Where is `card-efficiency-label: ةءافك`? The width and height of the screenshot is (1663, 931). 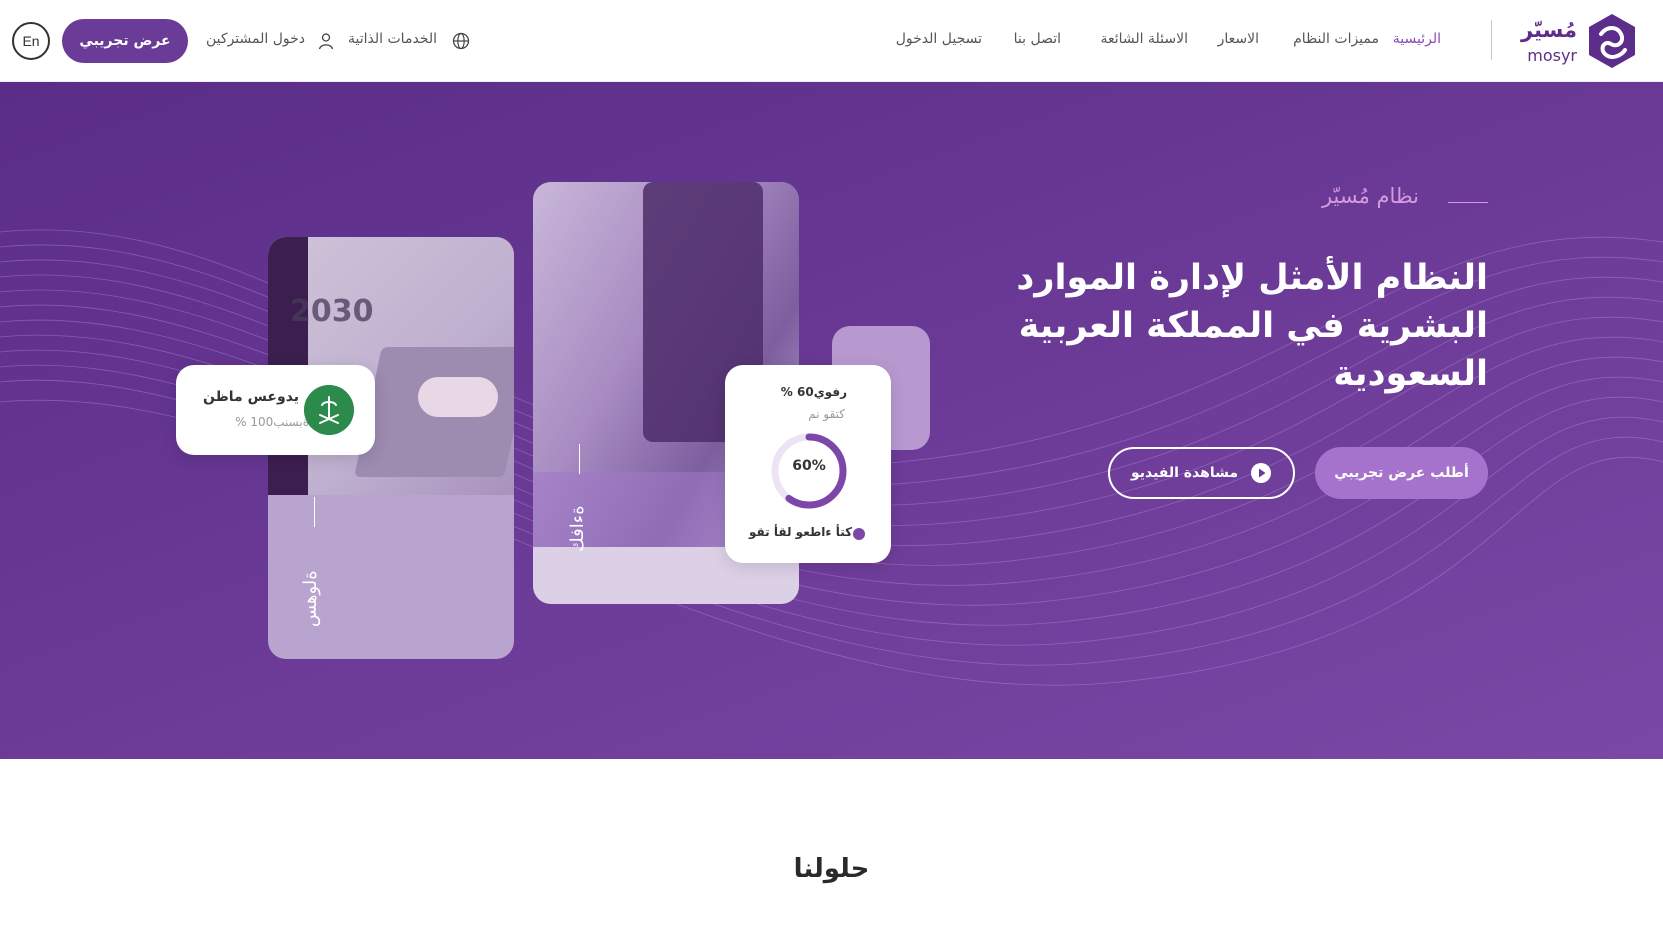
card-efficiency-label: ةءافك is located at coordinates (577, 528).